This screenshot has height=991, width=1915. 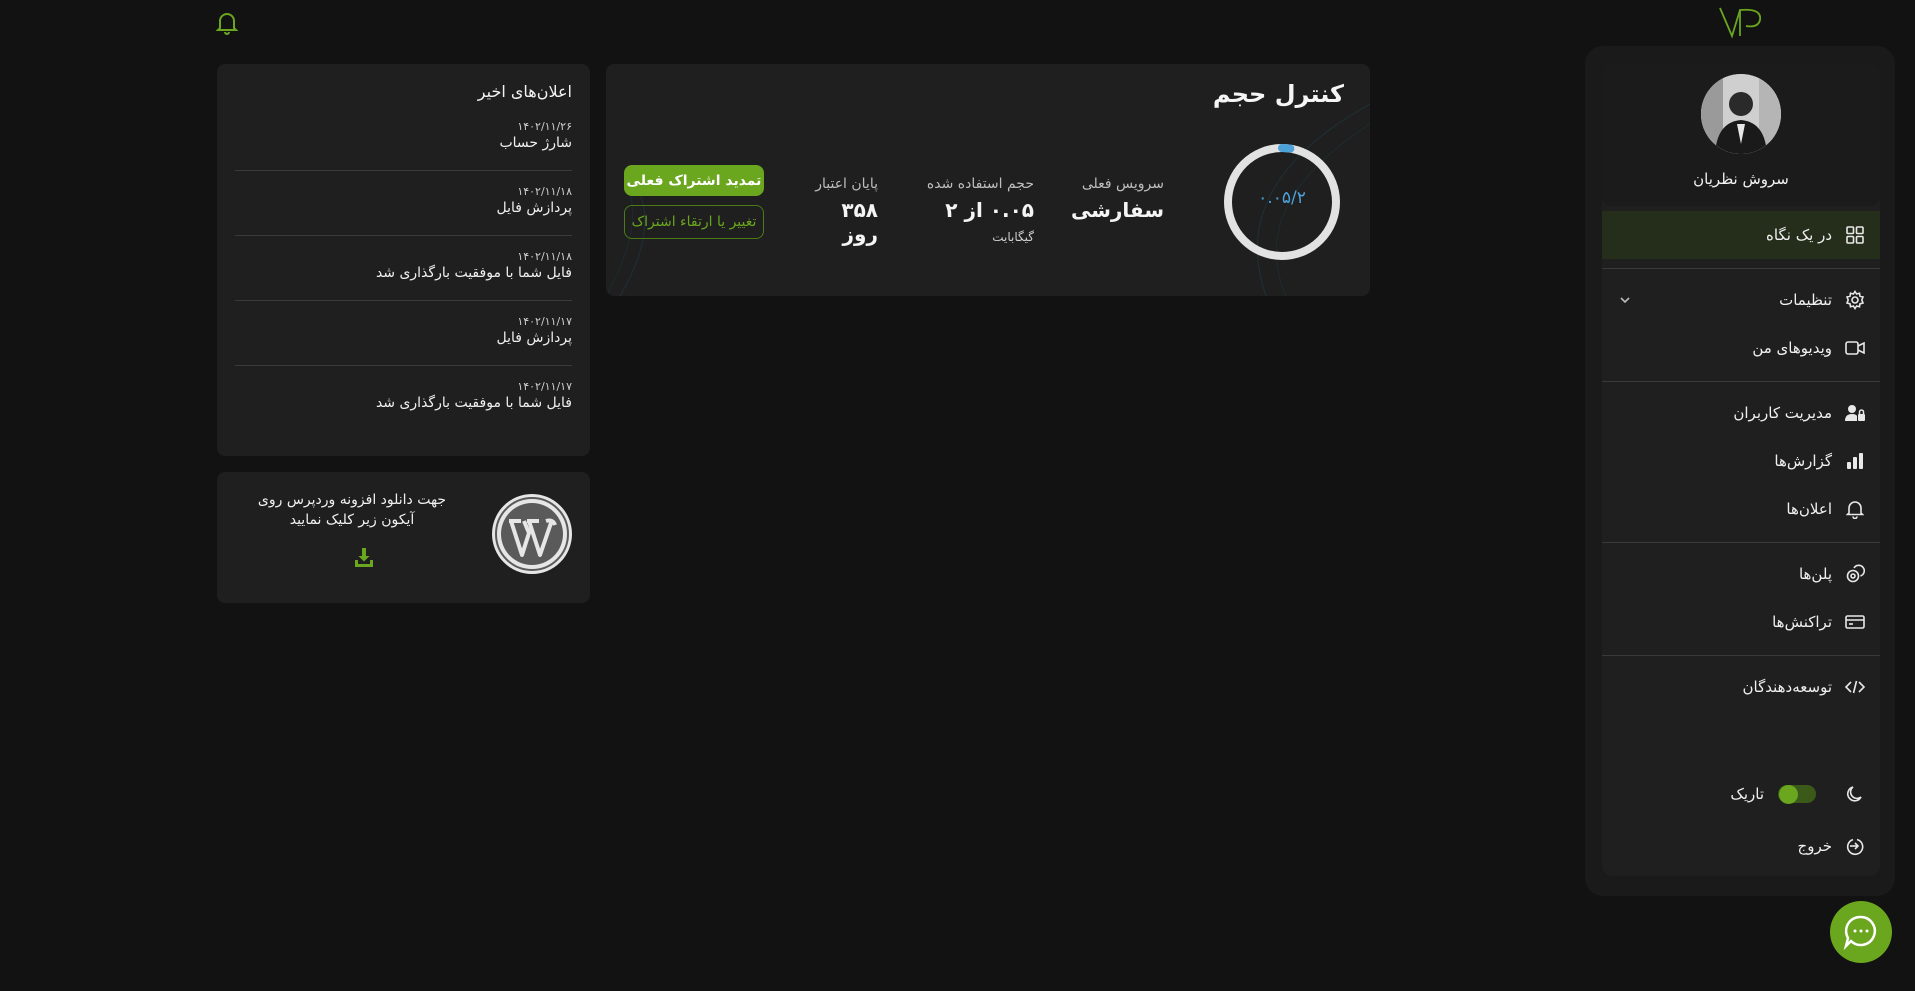 I want to click on sidebar-item-label: تنظیمات, so click(x=1805, y=300).